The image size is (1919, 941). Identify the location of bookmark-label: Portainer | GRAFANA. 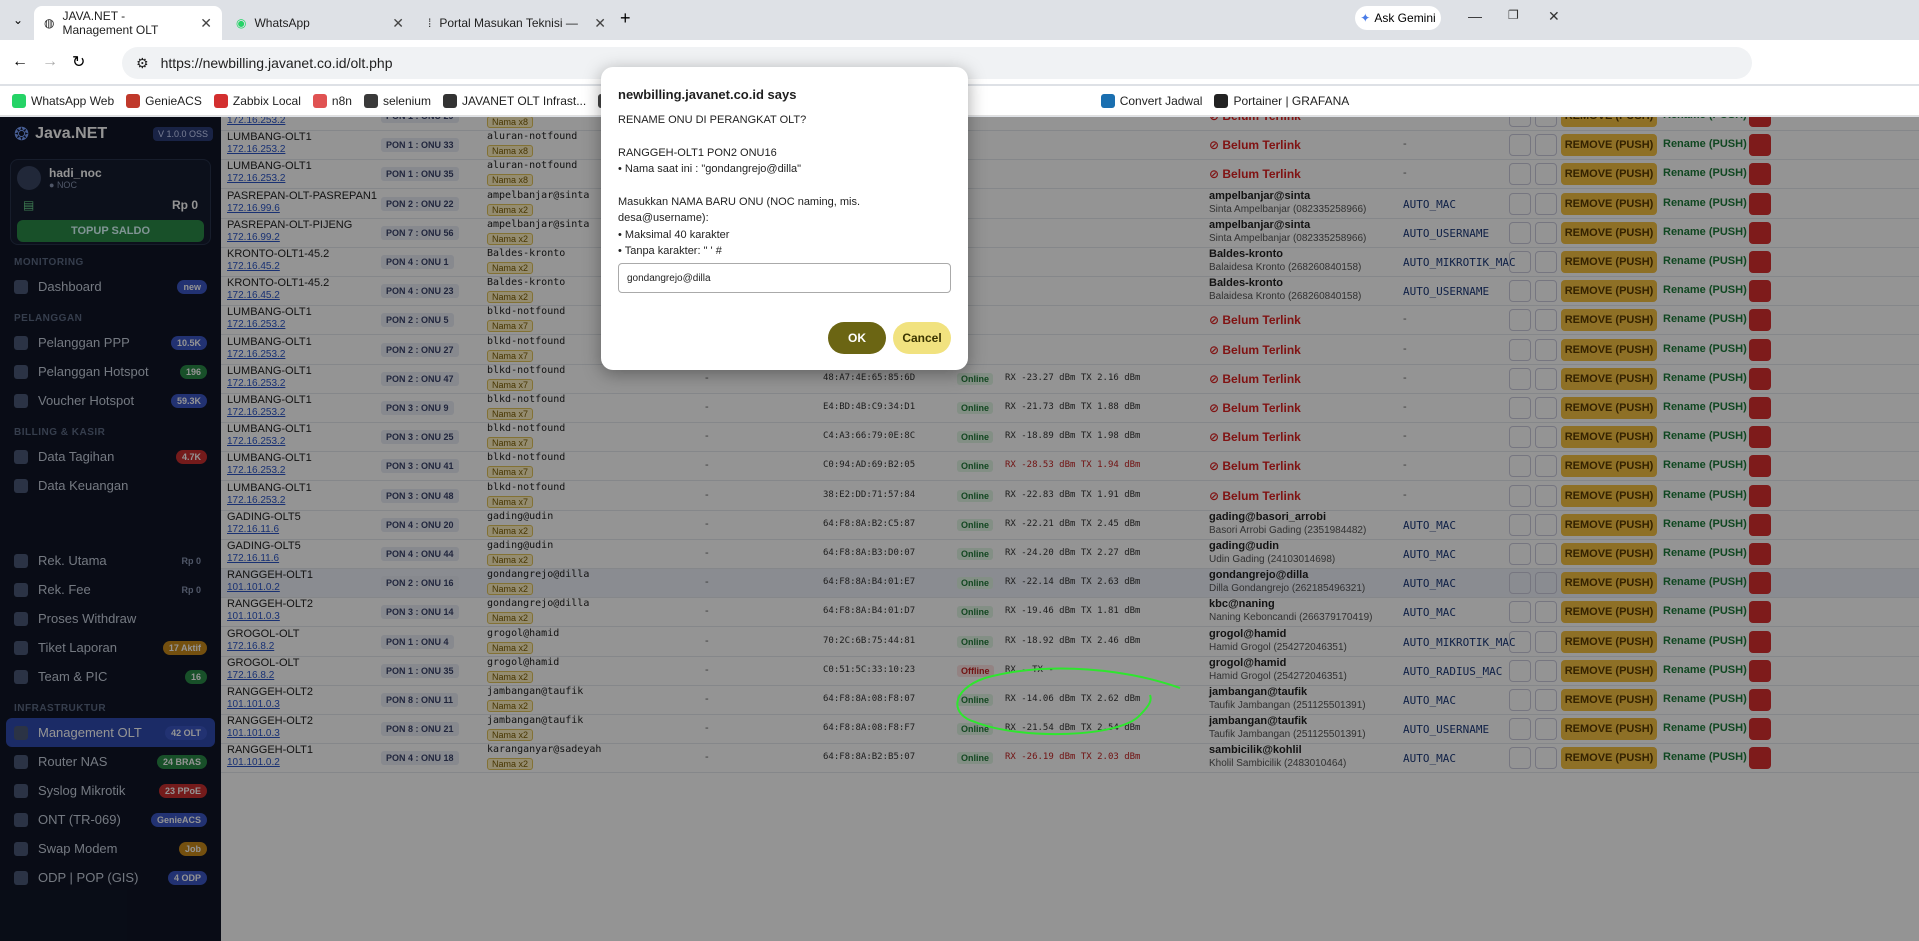
(1291, 100).